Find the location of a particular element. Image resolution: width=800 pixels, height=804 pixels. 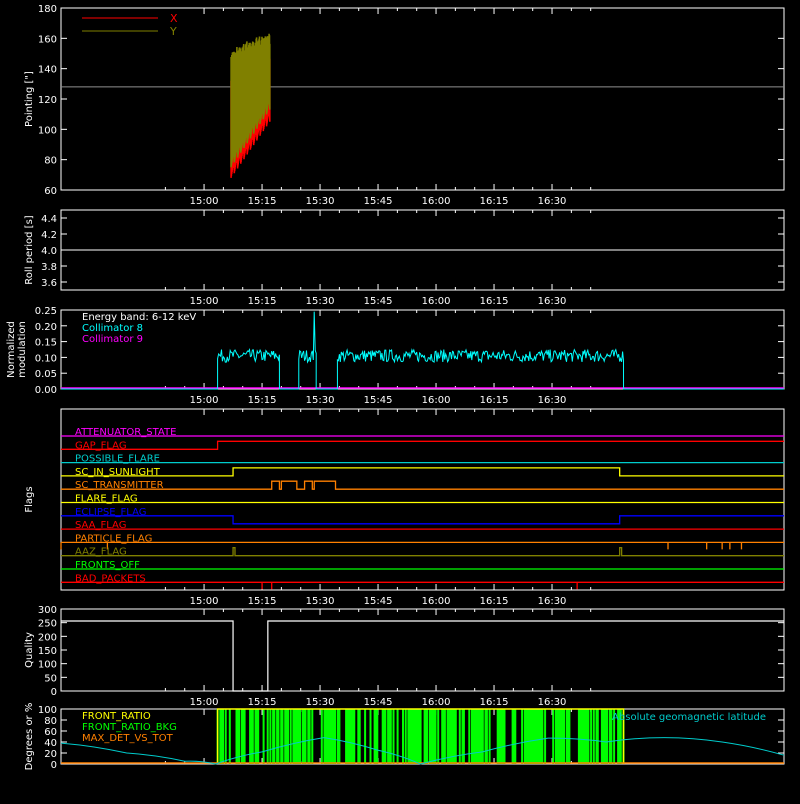

roll-xtick-label: 15:00 is located at coordinates (204, 301).